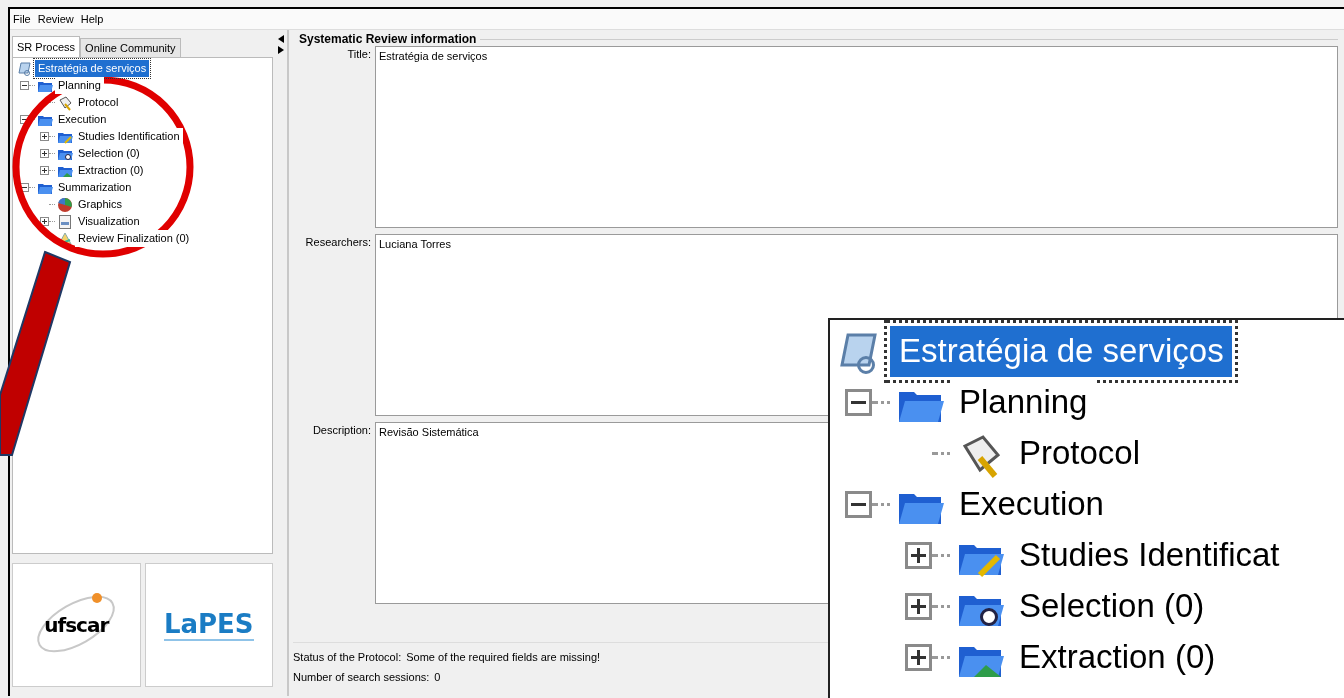 Image resolution: width=1344 pixels, height=698 pixels. What do you see at coordinates (76, 625) in the screenshot?
I see `logo-text: ufscar` at bounding box center [76, 625].